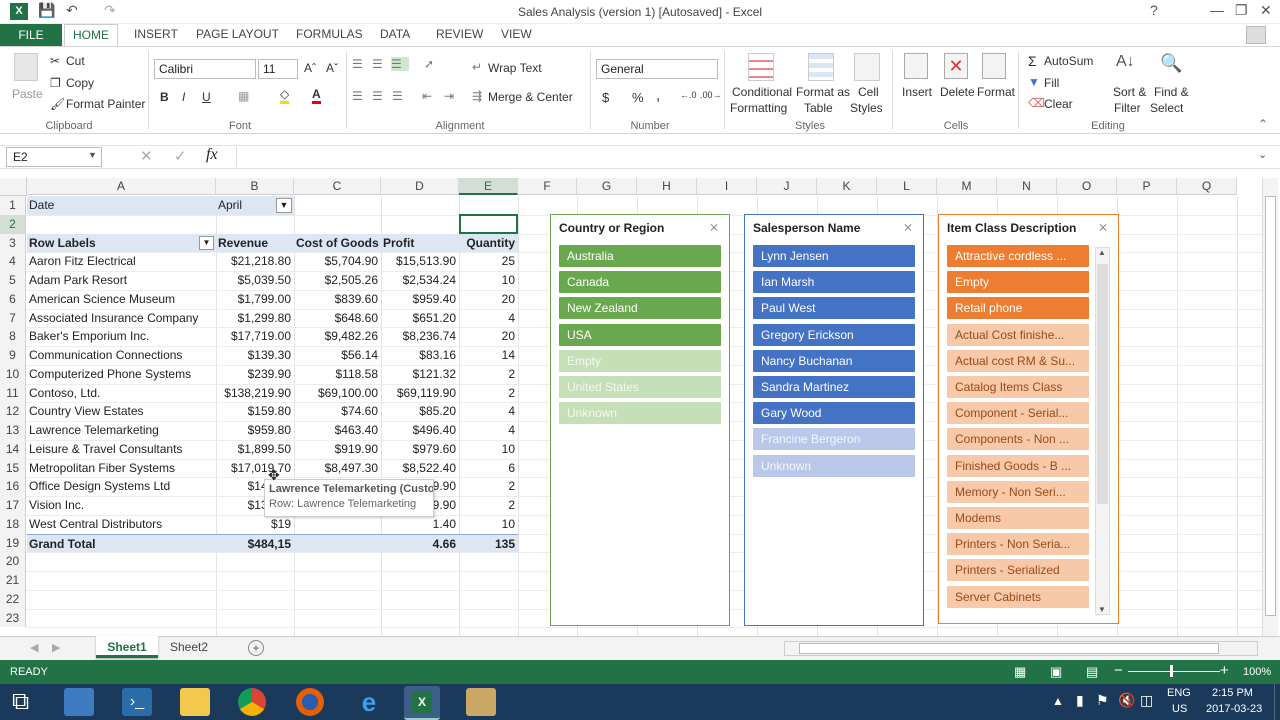 The image size is (1280, 720). I want to click on row-header-11: 11, so click(13, 393).